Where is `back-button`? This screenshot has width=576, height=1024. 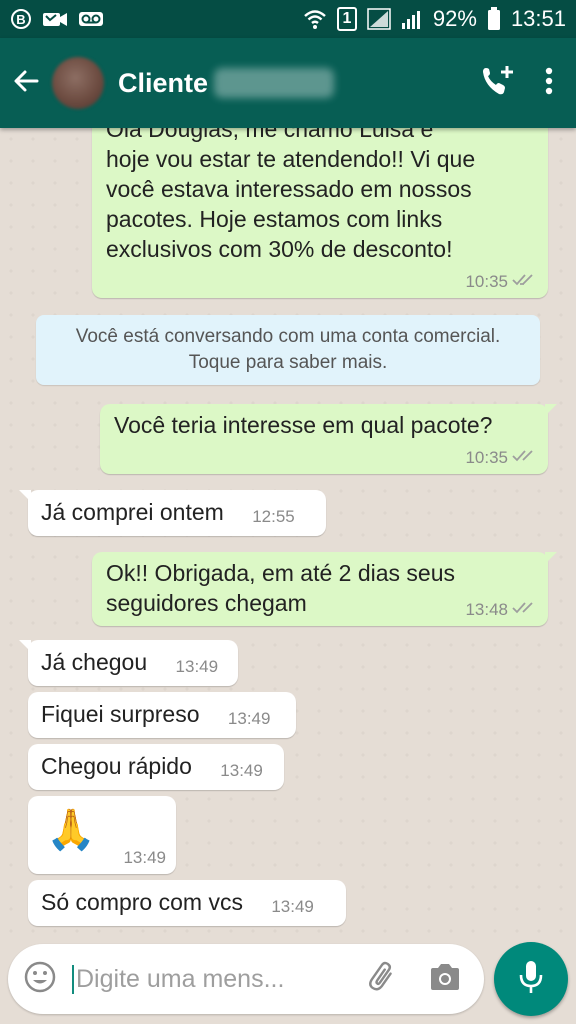
back-button is located at coordinates (26, 83).